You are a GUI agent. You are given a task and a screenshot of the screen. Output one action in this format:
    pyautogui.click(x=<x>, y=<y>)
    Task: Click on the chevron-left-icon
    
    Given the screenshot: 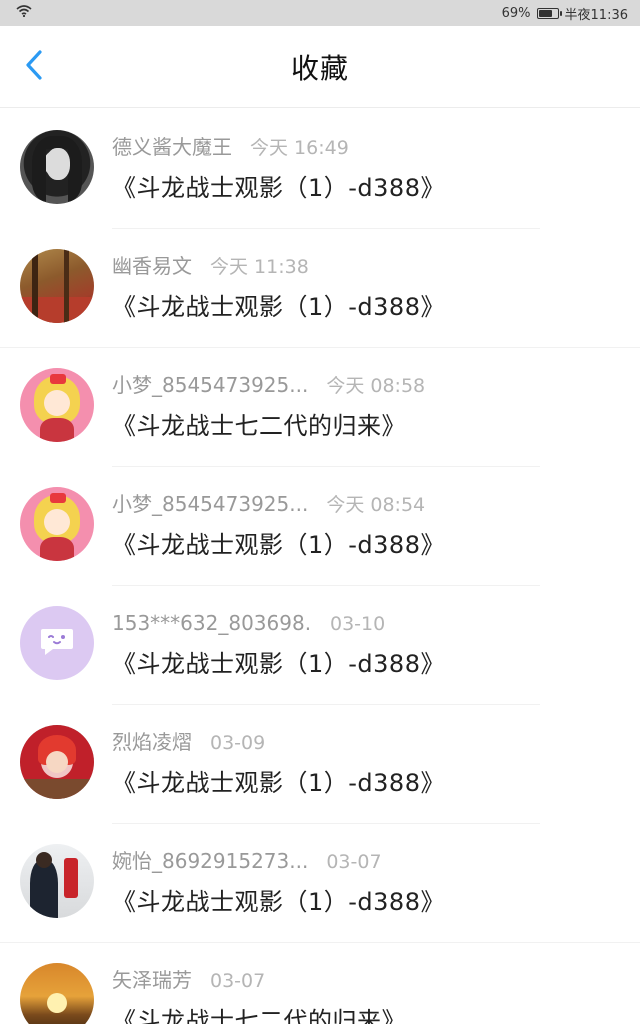 What is the action you would take?
    pyautogui.click(x=34, y=67)
    